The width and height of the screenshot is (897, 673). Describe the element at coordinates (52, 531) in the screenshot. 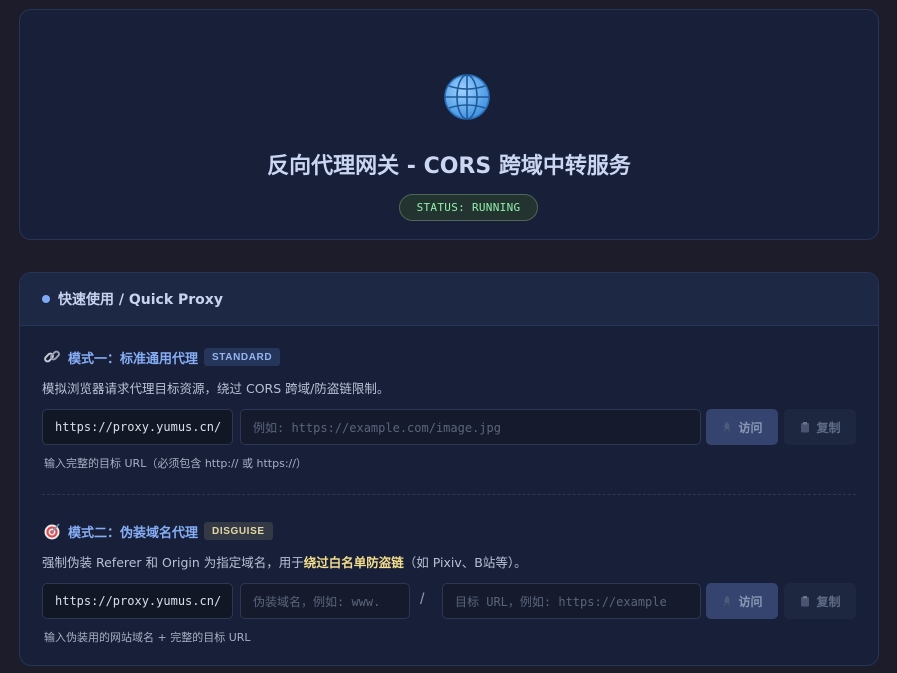

I see `target-icon` at that location.